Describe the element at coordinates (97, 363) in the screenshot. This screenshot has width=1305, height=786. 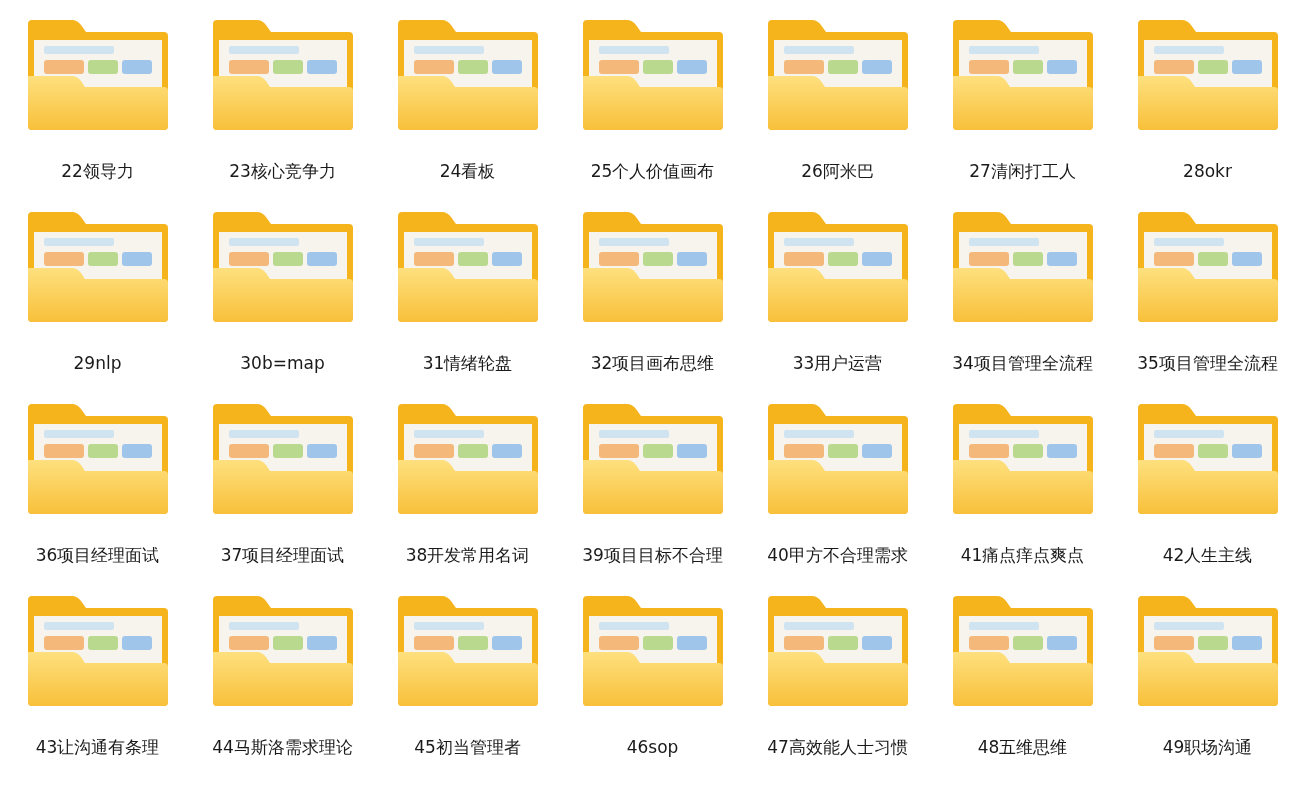
I see `folder-name: 29nlp` at that location.